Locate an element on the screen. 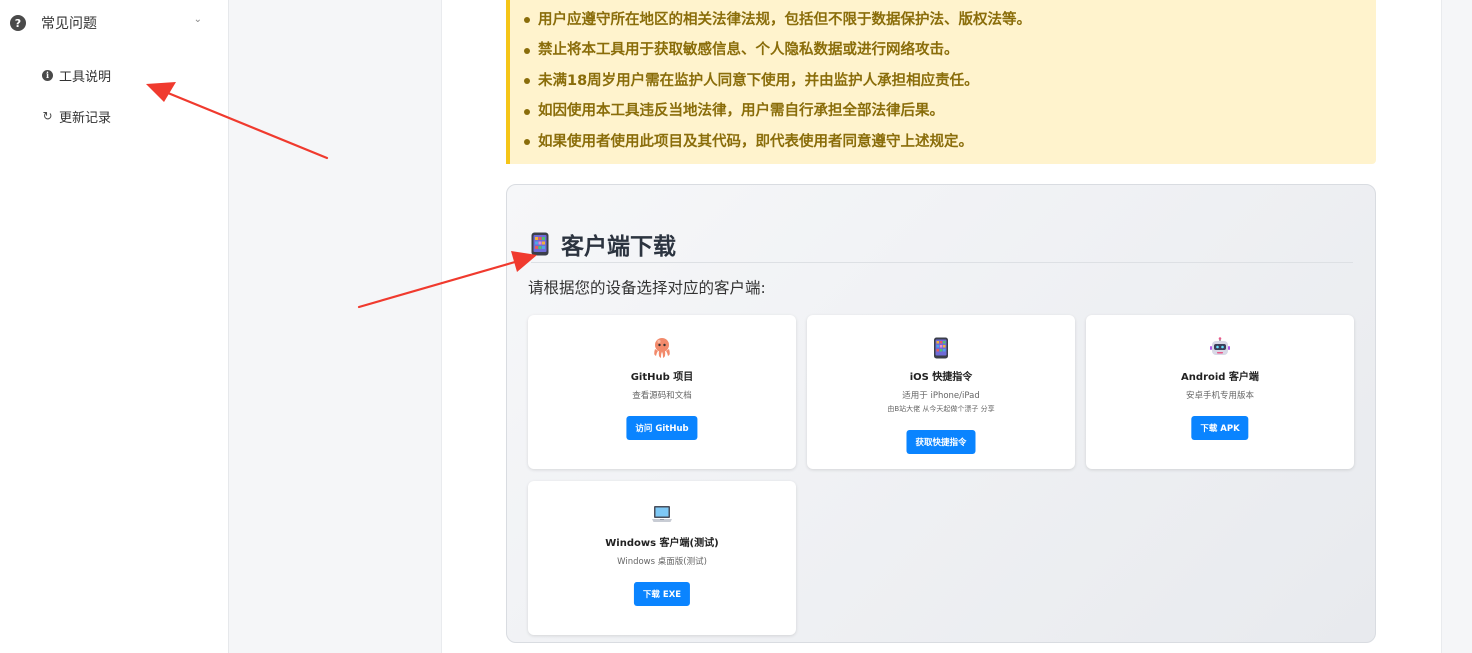 The height and width of the screenshot is (653, 1472). card-description: 安卓手机专用版本 is located at coordinates (1219, 396).